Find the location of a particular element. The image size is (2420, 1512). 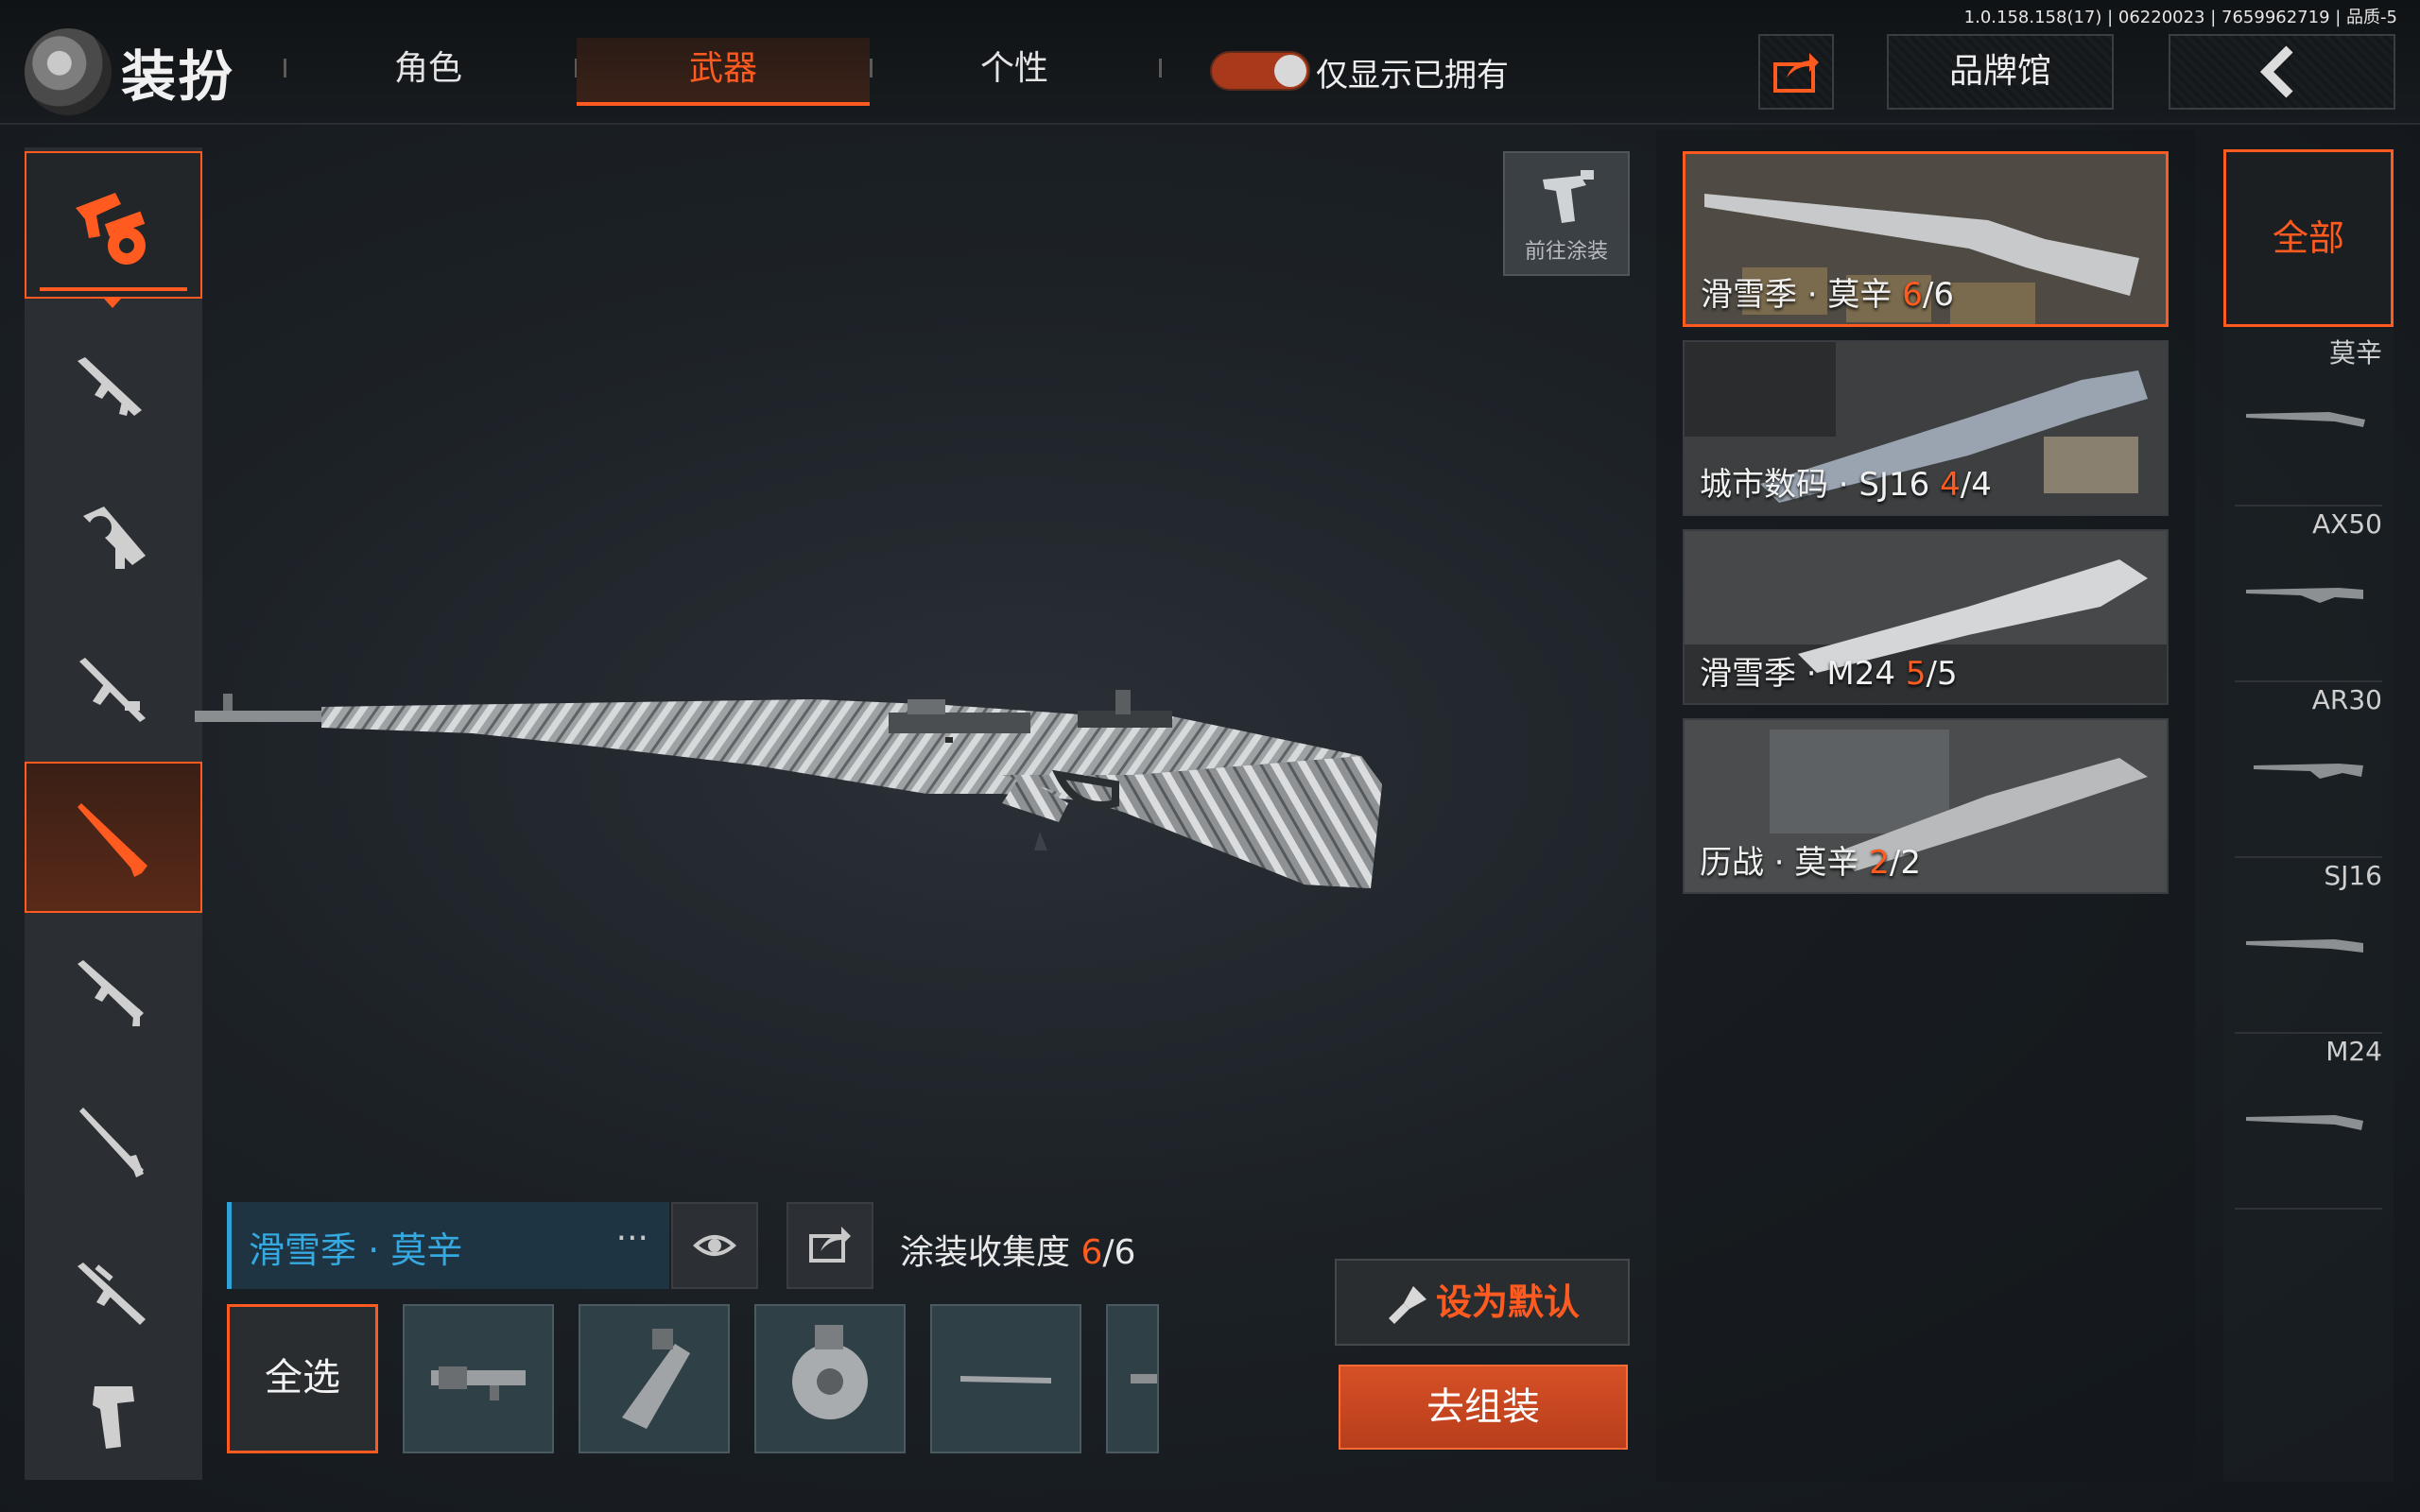

shotgun-icon is located at coordinates (111, 1142).